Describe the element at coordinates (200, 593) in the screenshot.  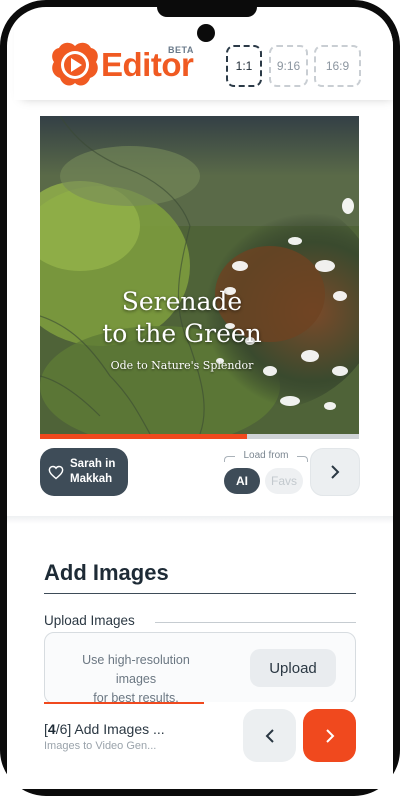
I see `section-title-rule` at that location.